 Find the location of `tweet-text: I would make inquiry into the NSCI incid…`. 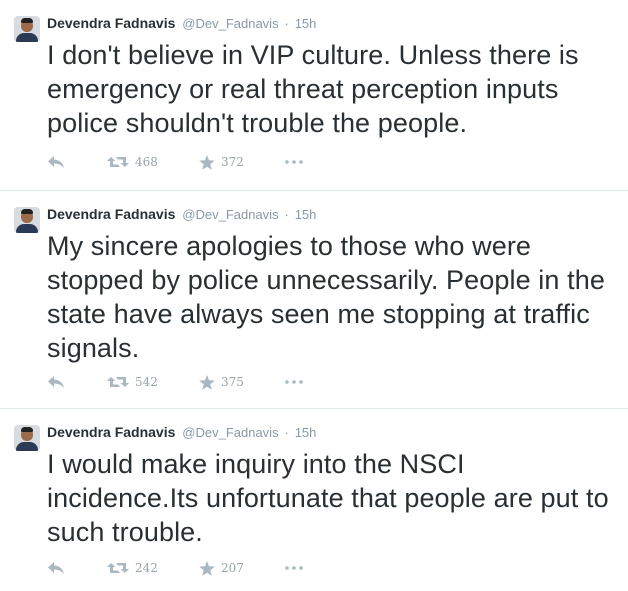

tweet-text: I would make inquiry into the NSCI incid… is located at coordinates (328, 498).